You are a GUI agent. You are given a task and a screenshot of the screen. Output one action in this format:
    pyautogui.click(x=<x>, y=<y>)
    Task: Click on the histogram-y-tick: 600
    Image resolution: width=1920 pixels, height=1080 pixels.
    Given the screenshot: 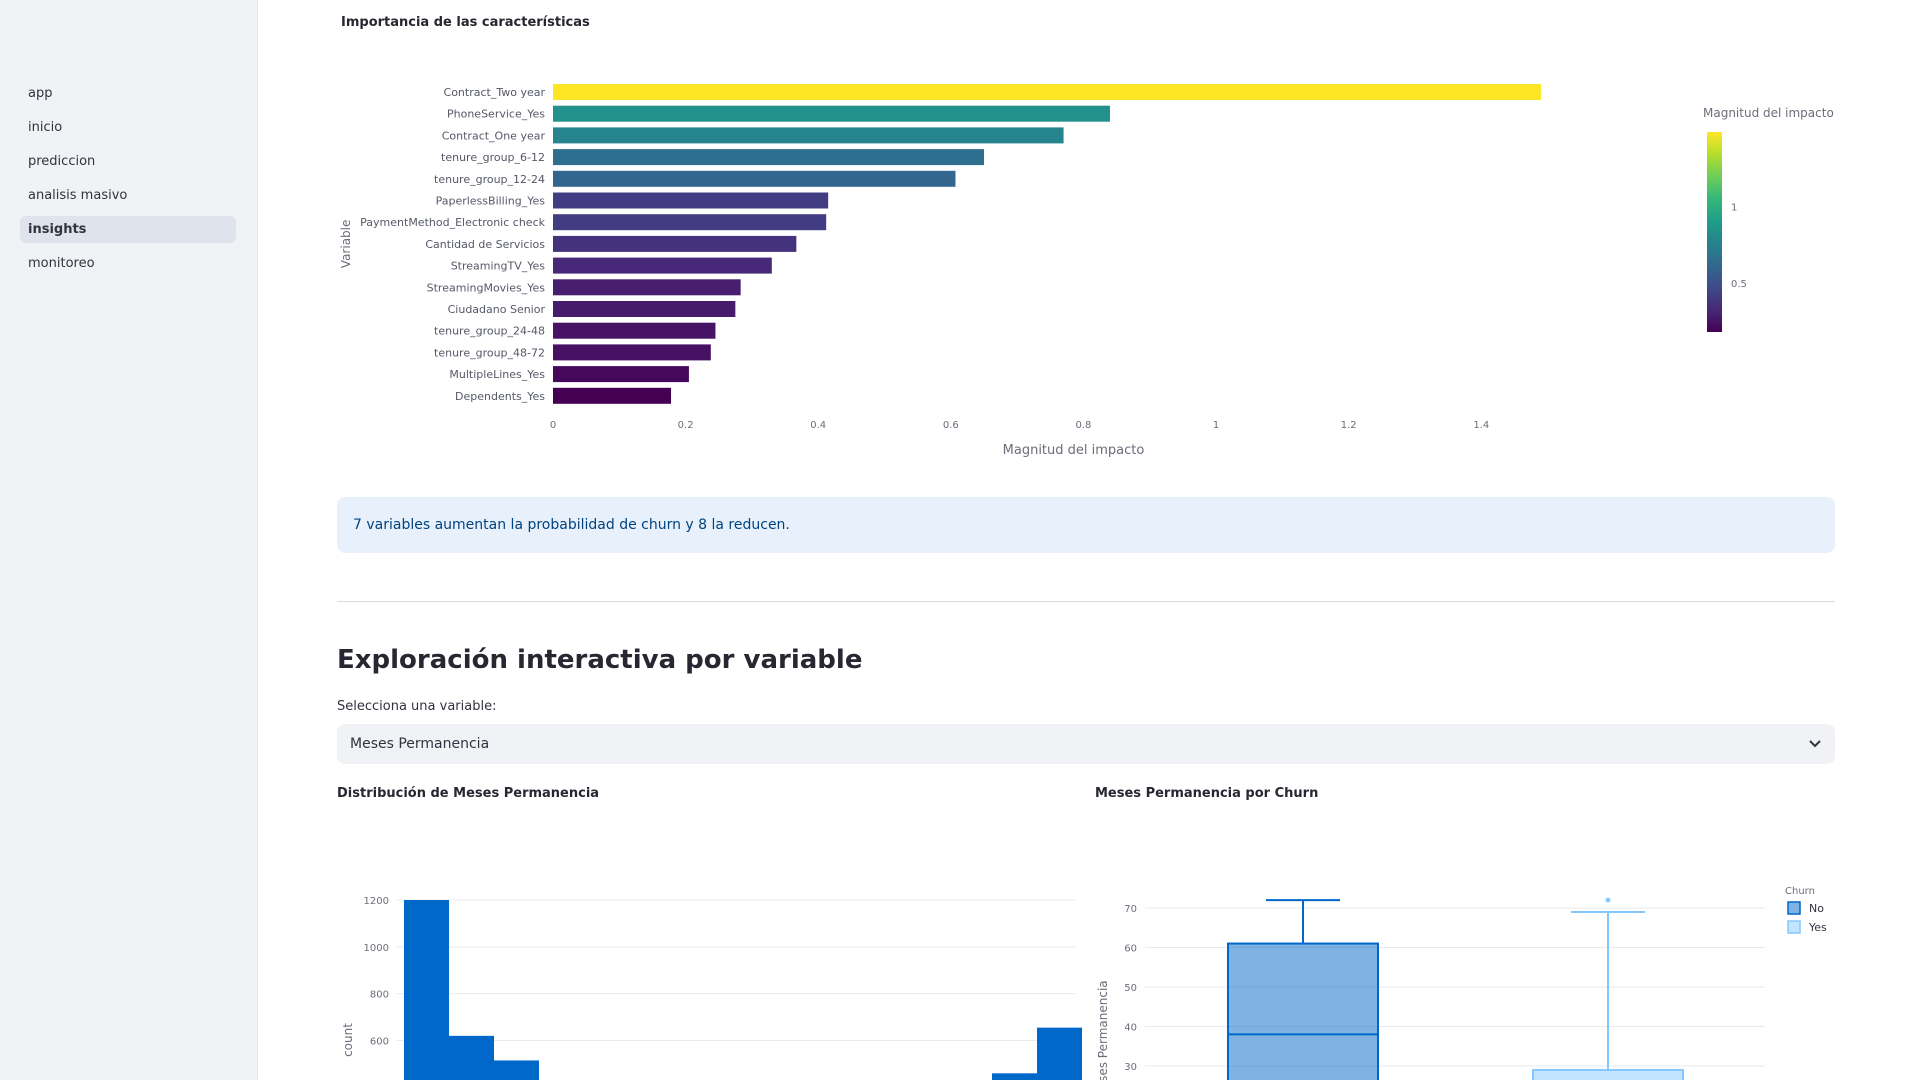 What is the action you would take?
    pyautogui.click(x=379, y=1042)
    